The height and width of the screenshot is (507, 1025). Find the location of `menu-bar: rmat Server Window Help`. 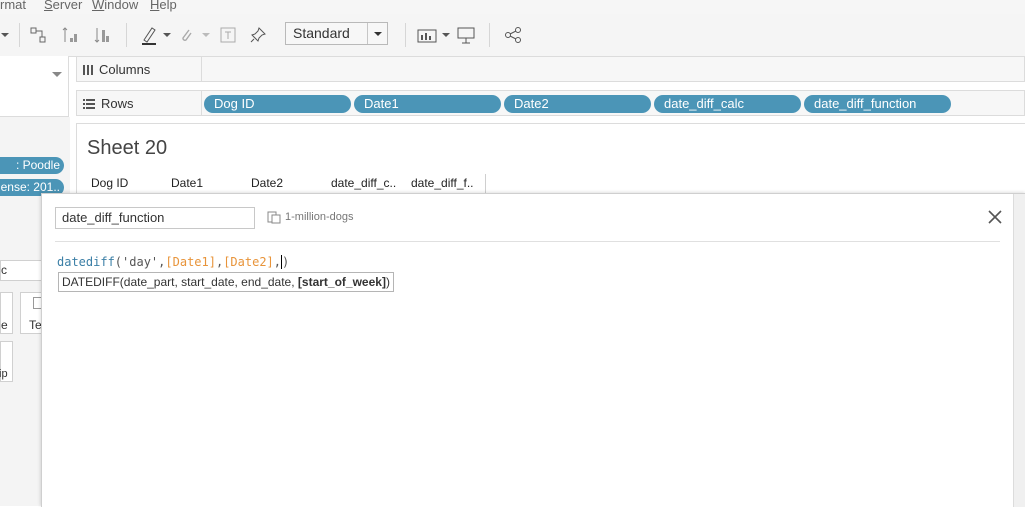

menu-bar: rmat Server Window Help is located at coordinates (512, 7).